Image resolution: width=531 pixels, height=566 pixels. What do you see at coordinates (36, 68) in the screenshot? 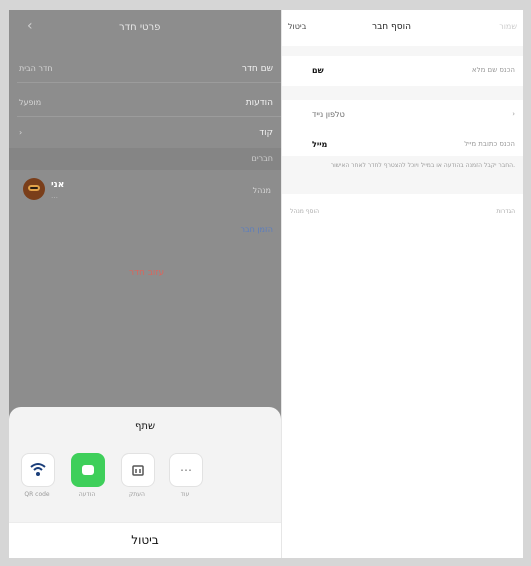
I see `row-value: חדר הבית` at bounding box center [36, 68].